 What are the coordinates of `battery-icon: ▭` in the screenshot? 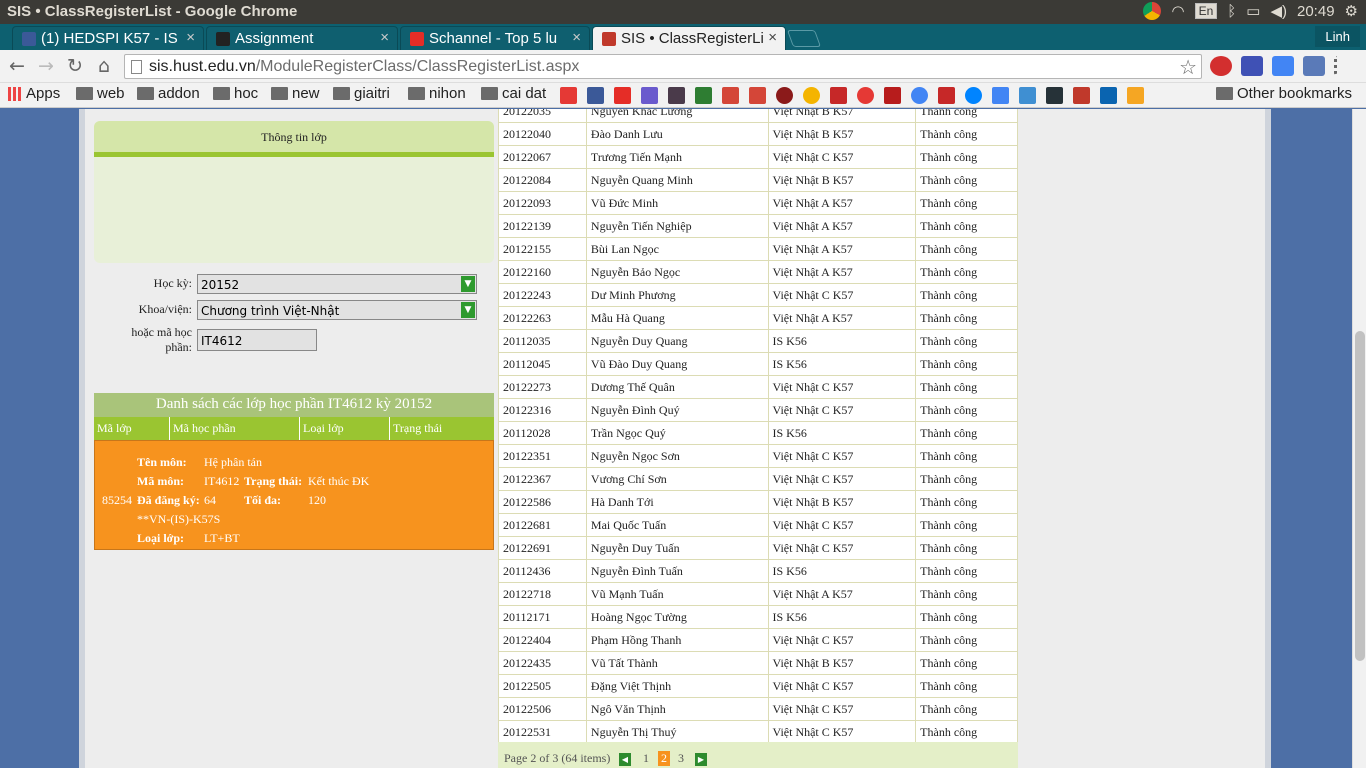 It's located at (1253, 11).